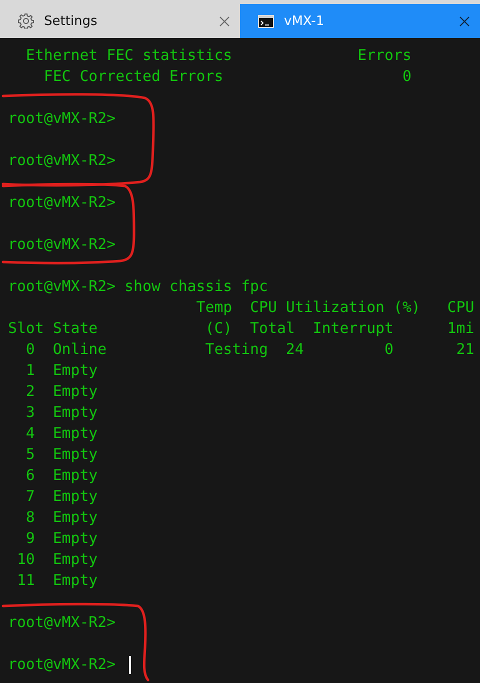 The image size is (480, 683). Describe the element at coordinates (249, 349) in the screenshot. I see `terminal-output: 0 Online Testing 24 0 21` at that location.